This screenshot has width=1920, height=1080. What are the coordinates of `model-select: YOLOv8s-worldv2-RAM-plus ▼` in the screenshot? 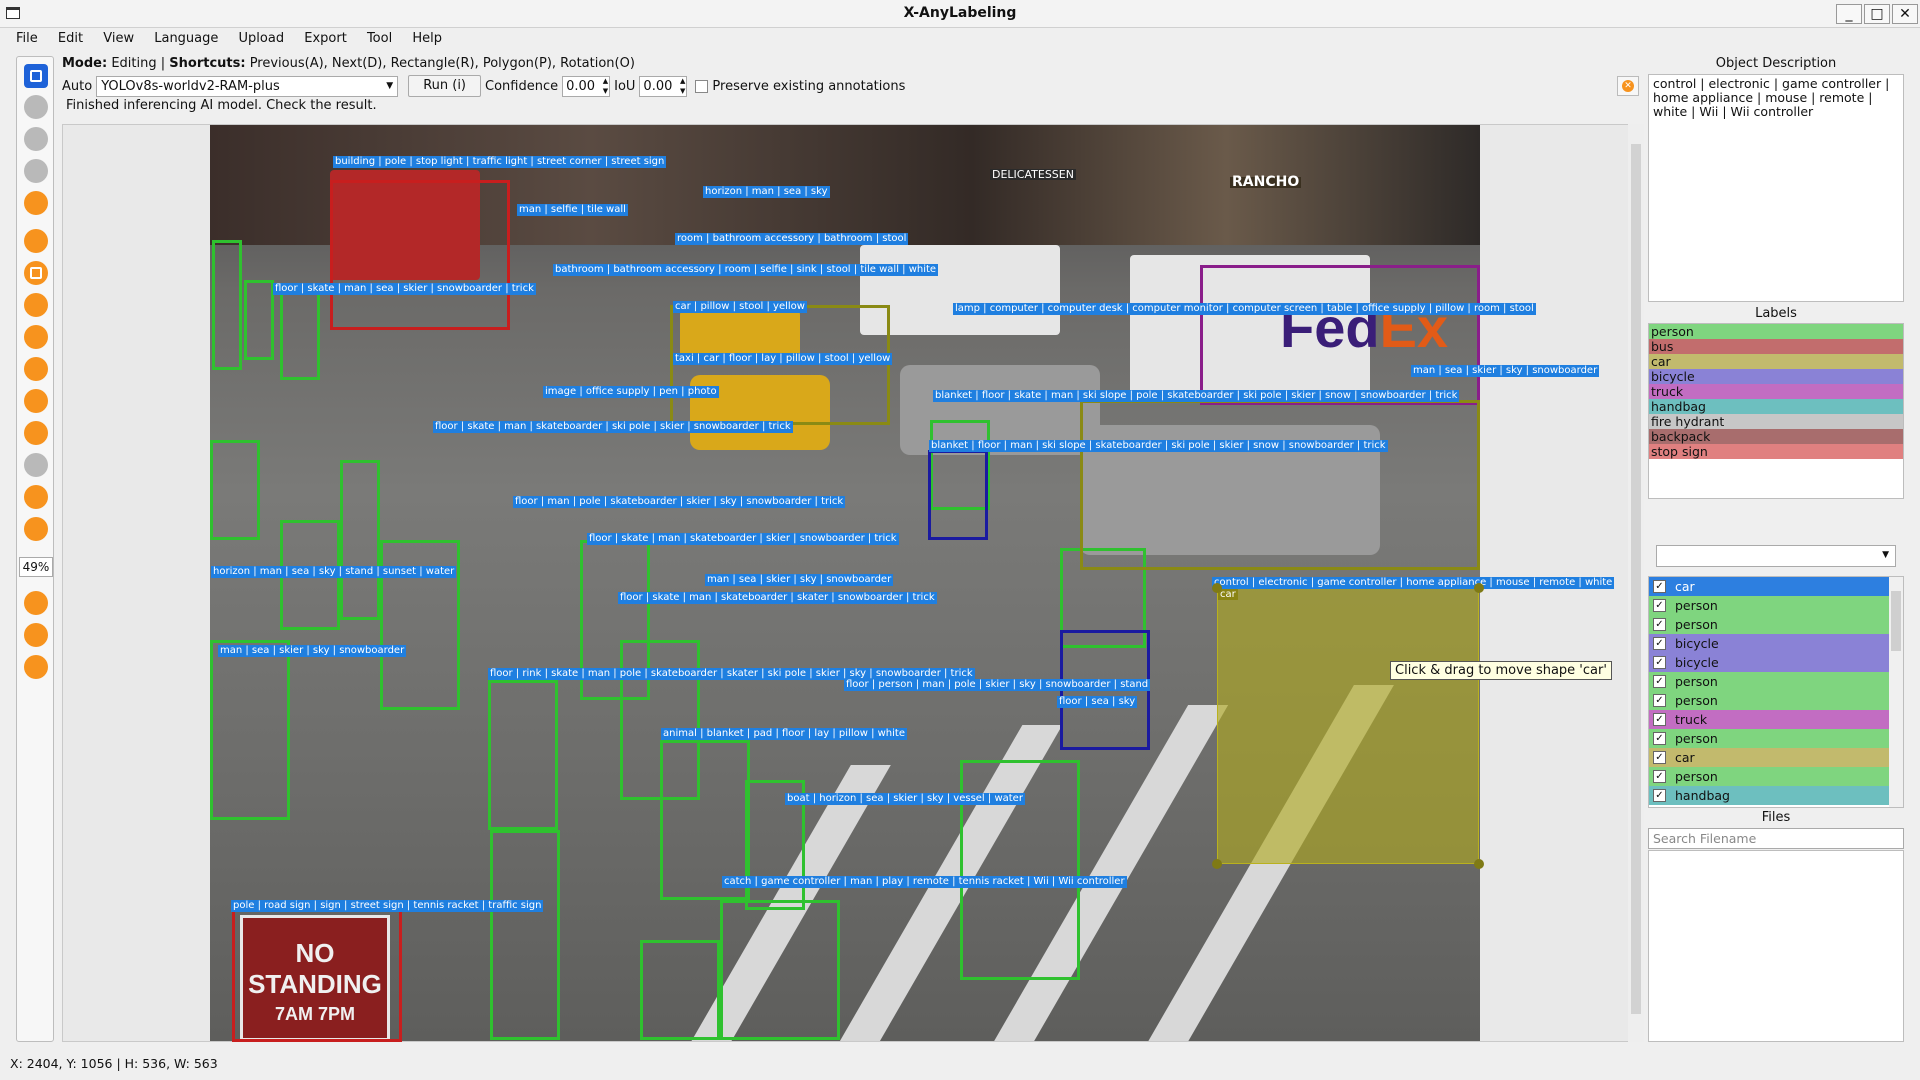 It's located at (247, 86).